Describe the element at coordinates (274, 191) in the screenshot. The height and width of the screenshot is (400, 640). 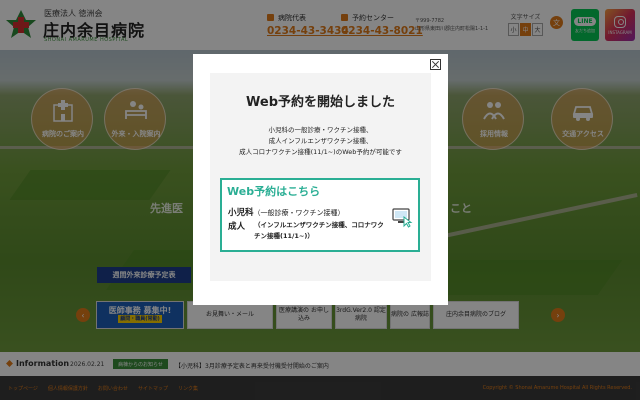
I see `reserve-box-title: Web予約はこちら` at that location.